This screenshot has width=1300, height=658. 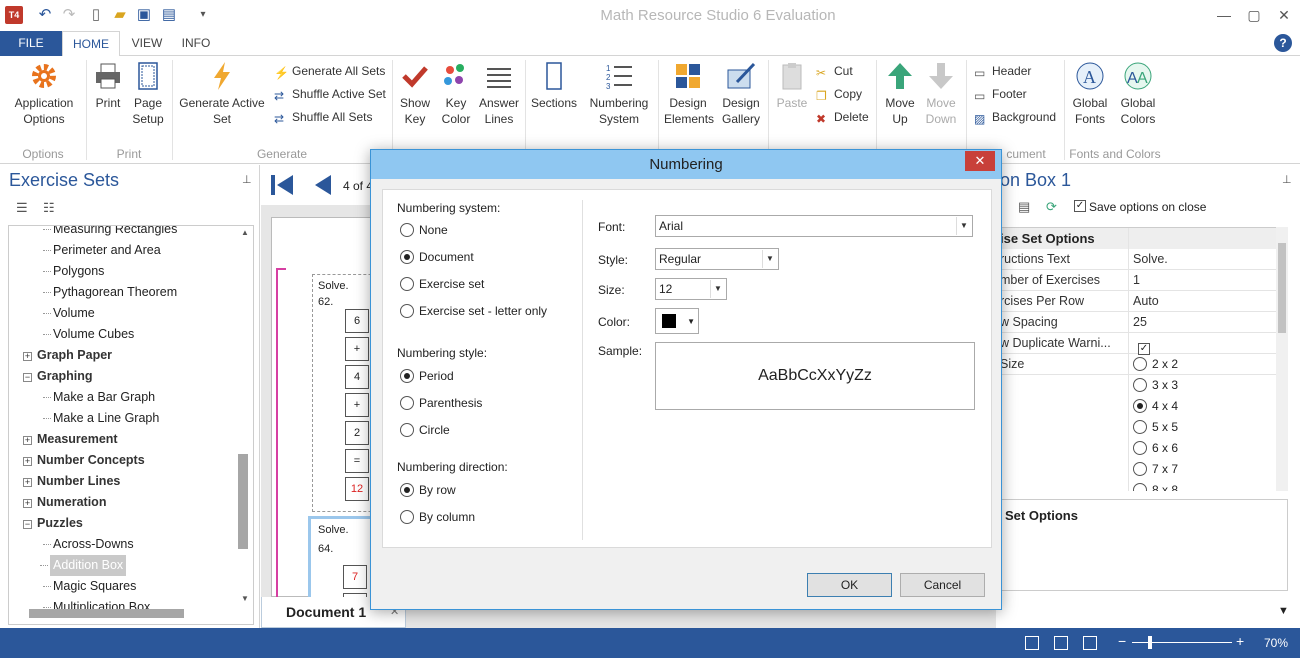 I want to click on design-elements-button: Design Elements, so click(x=689, y=93).